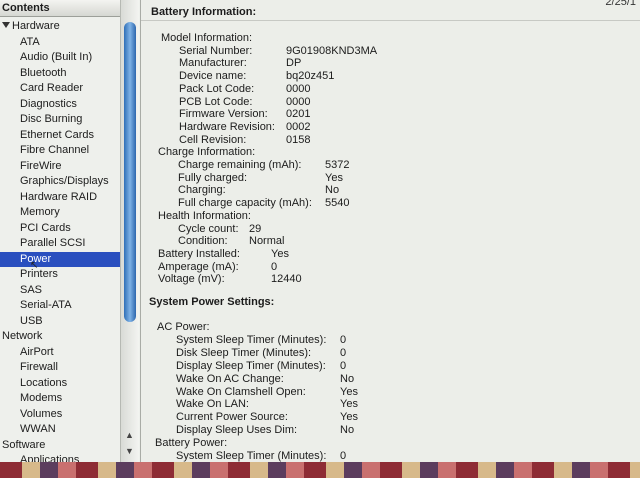 This screenshot has width=640, height=478. Describe the element at coordinates (213, 139) in the screenshot. I see `field-label: Cell Revision:` at that location.